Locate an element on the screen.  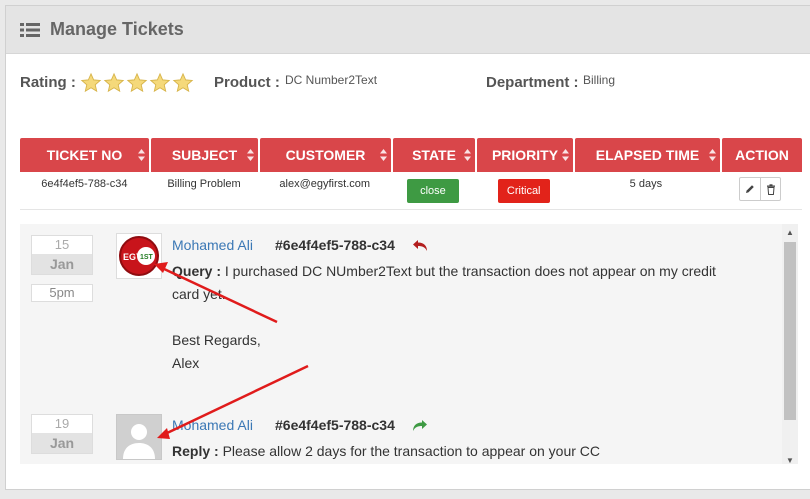
message-date: 15 Jan is located at coordinates (62, 255).